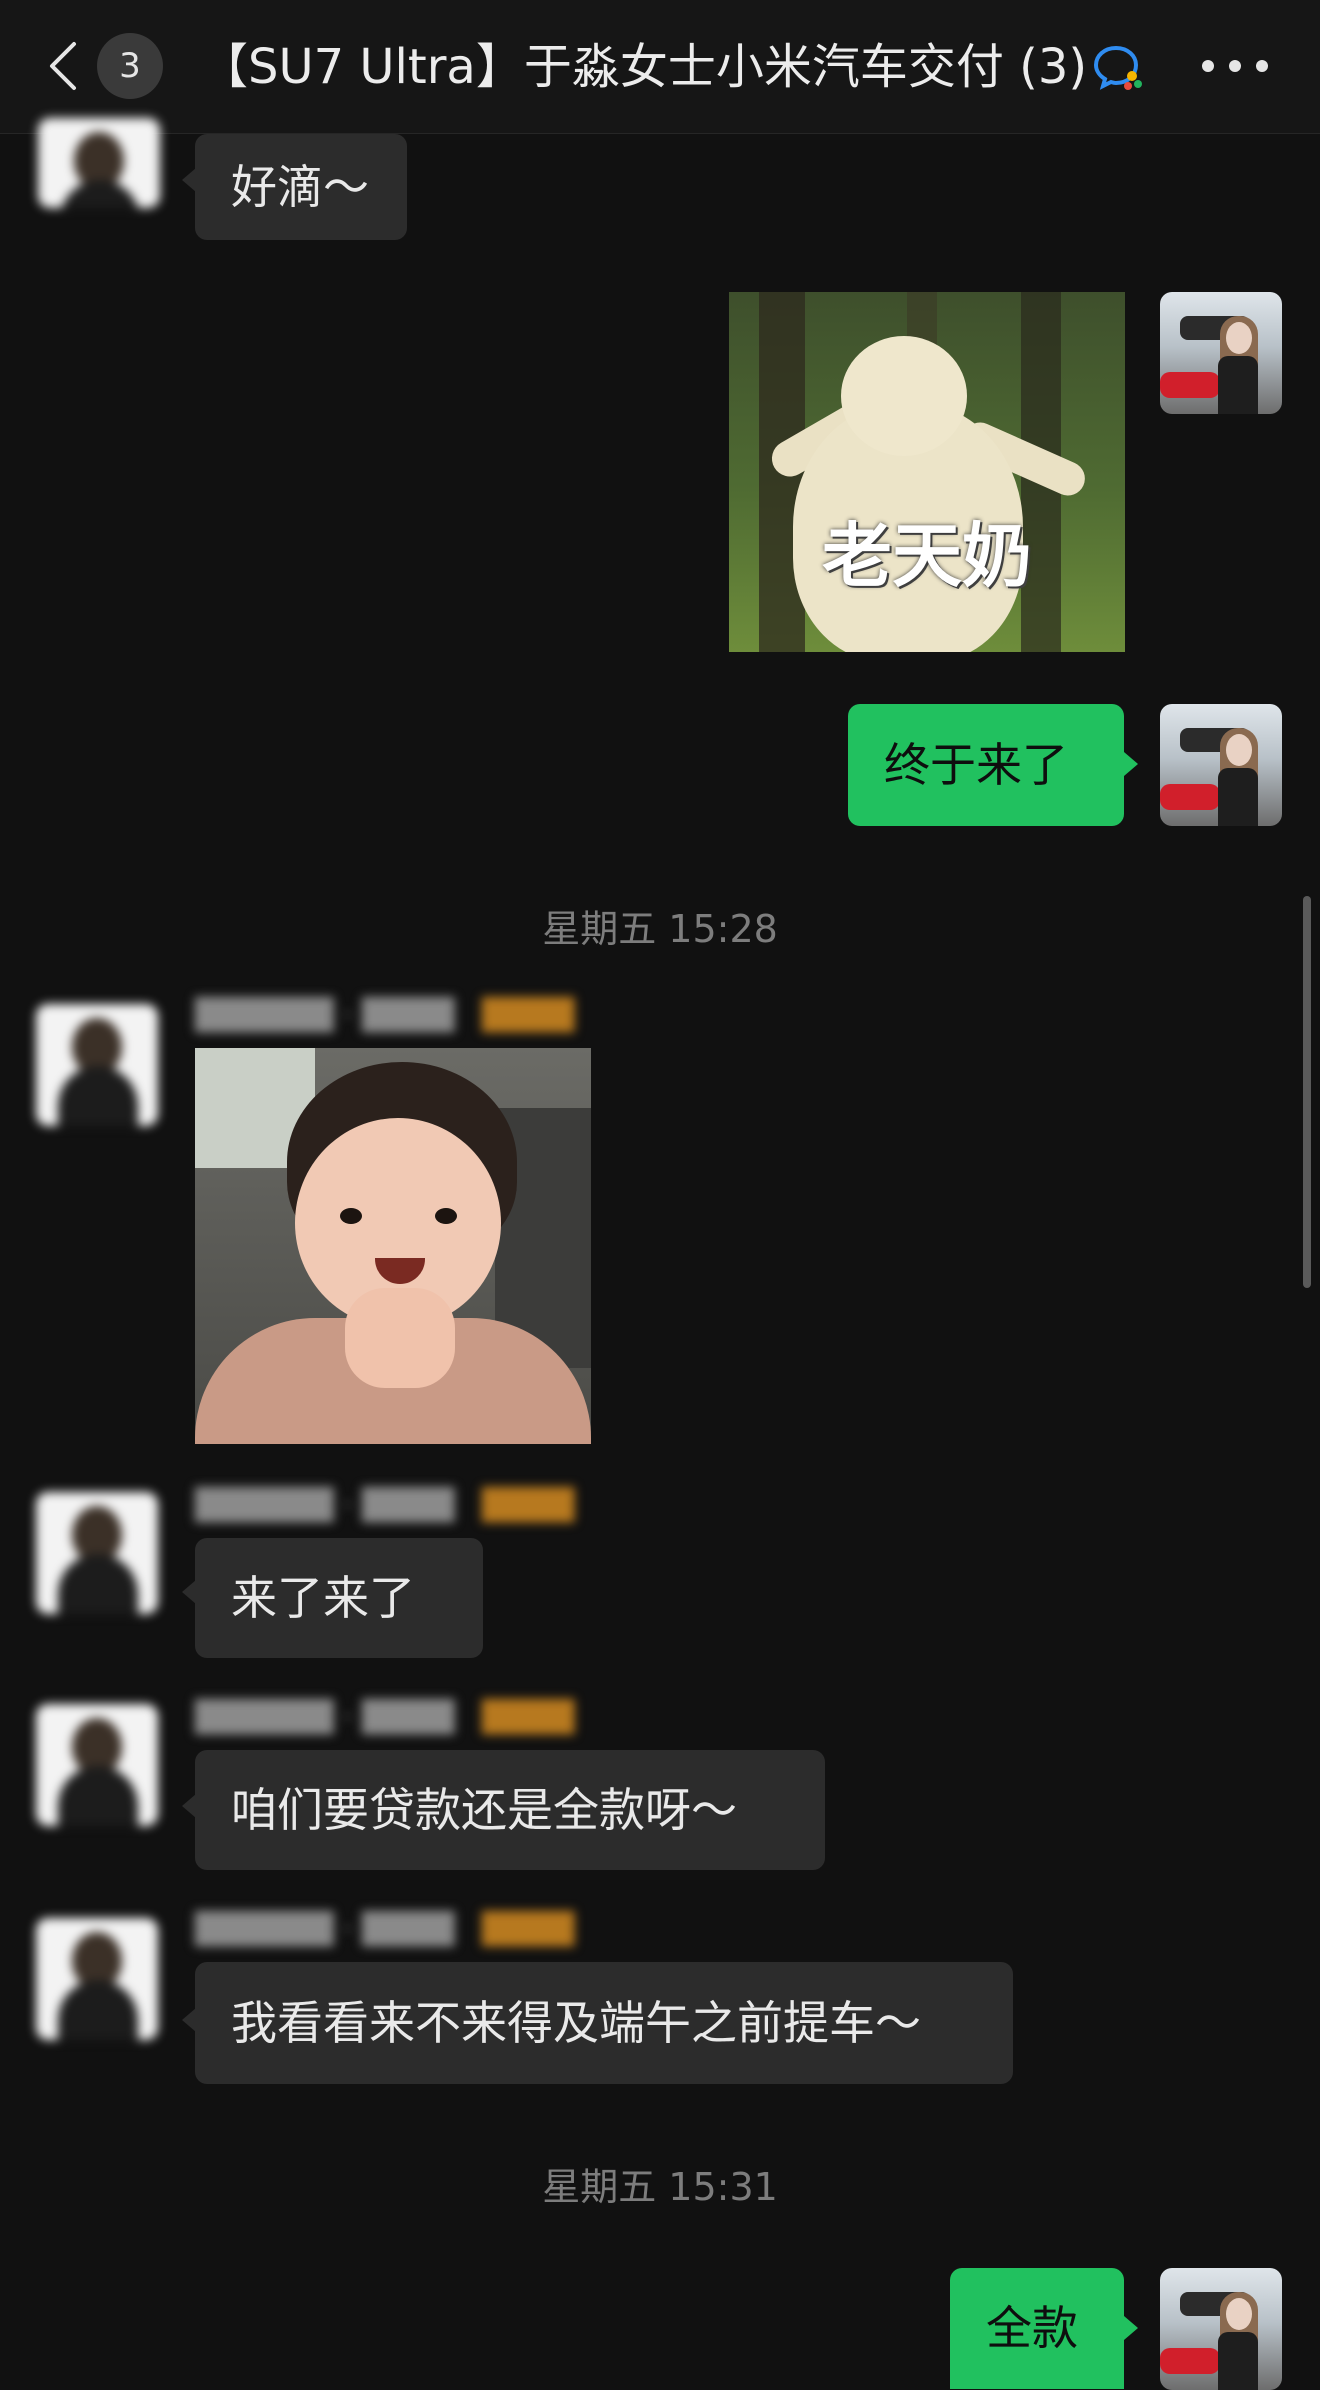  Describe the element at coordinates (510, 1810) in the screenshot. I see `message-bubble-incoming: 咱们要贷款还是全款呀～` at that location.